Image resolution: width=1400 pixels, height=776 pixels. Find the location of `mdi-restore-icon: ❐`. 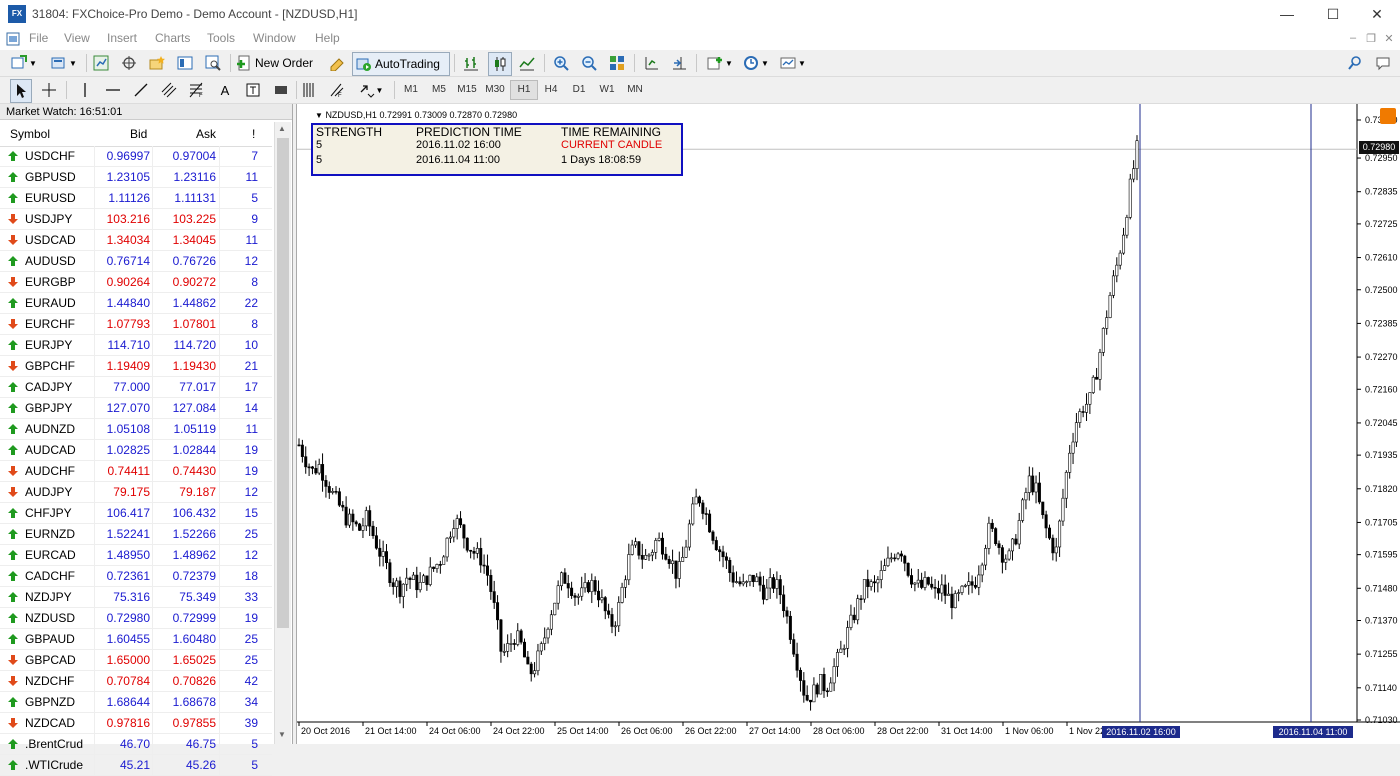

mdi-restore-icon: ❐ is located at coordinates (1371, 38).